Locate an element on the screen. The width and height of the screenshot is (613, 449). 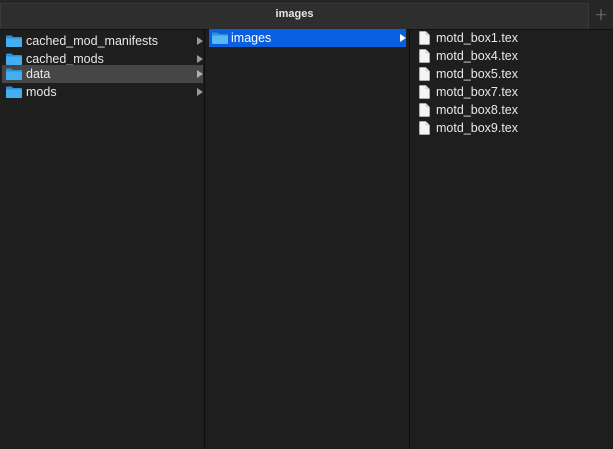
list-item-motd-box4: motd_box4.tex is located at coordinates (511, 56).